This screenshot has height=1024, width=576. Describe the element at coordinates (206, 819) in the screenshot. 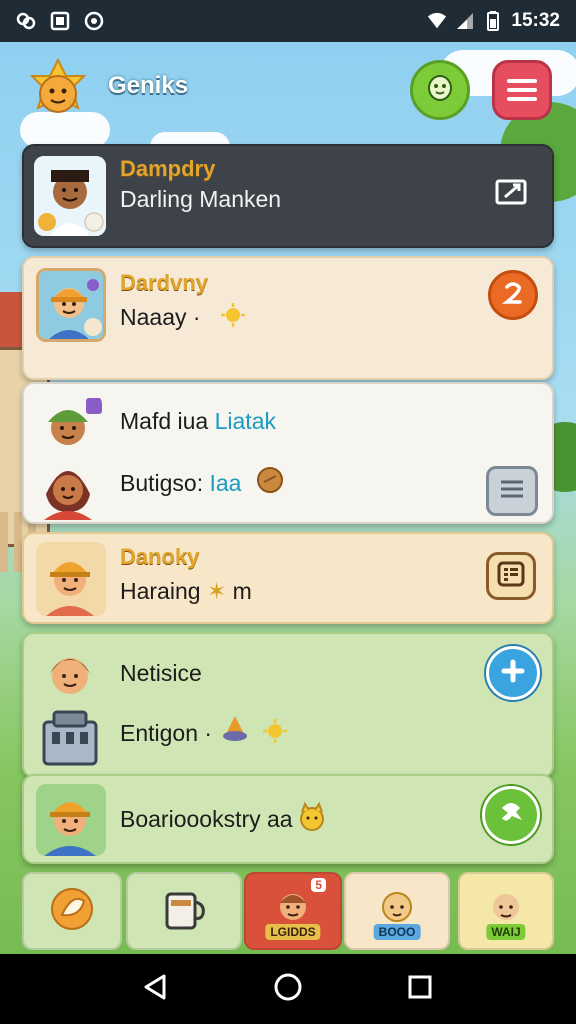

I see `card-line-primary: Boarioookstry aa` at that location.